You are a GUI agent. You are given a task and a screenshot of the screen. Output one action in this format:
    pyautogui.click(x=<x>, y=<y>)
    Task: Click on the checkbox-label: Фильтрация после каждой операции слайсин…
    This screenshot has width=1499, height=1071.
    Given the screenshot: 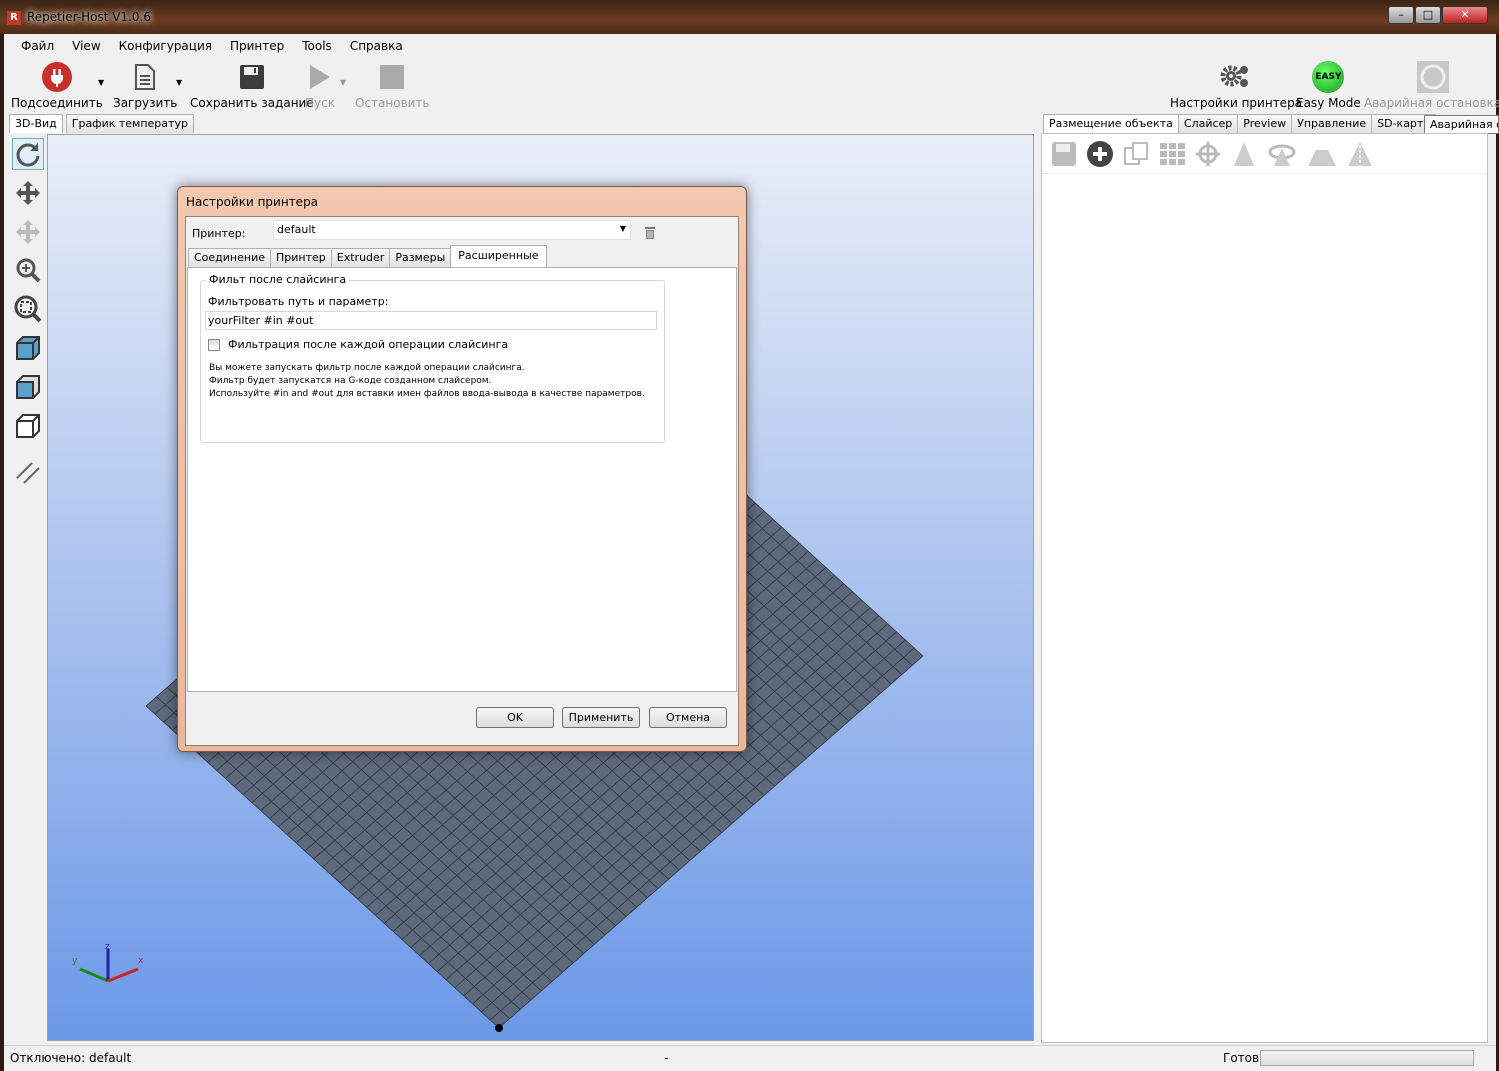 What is the action you would take?
    pyautogui.click(x=368, y=344)
    